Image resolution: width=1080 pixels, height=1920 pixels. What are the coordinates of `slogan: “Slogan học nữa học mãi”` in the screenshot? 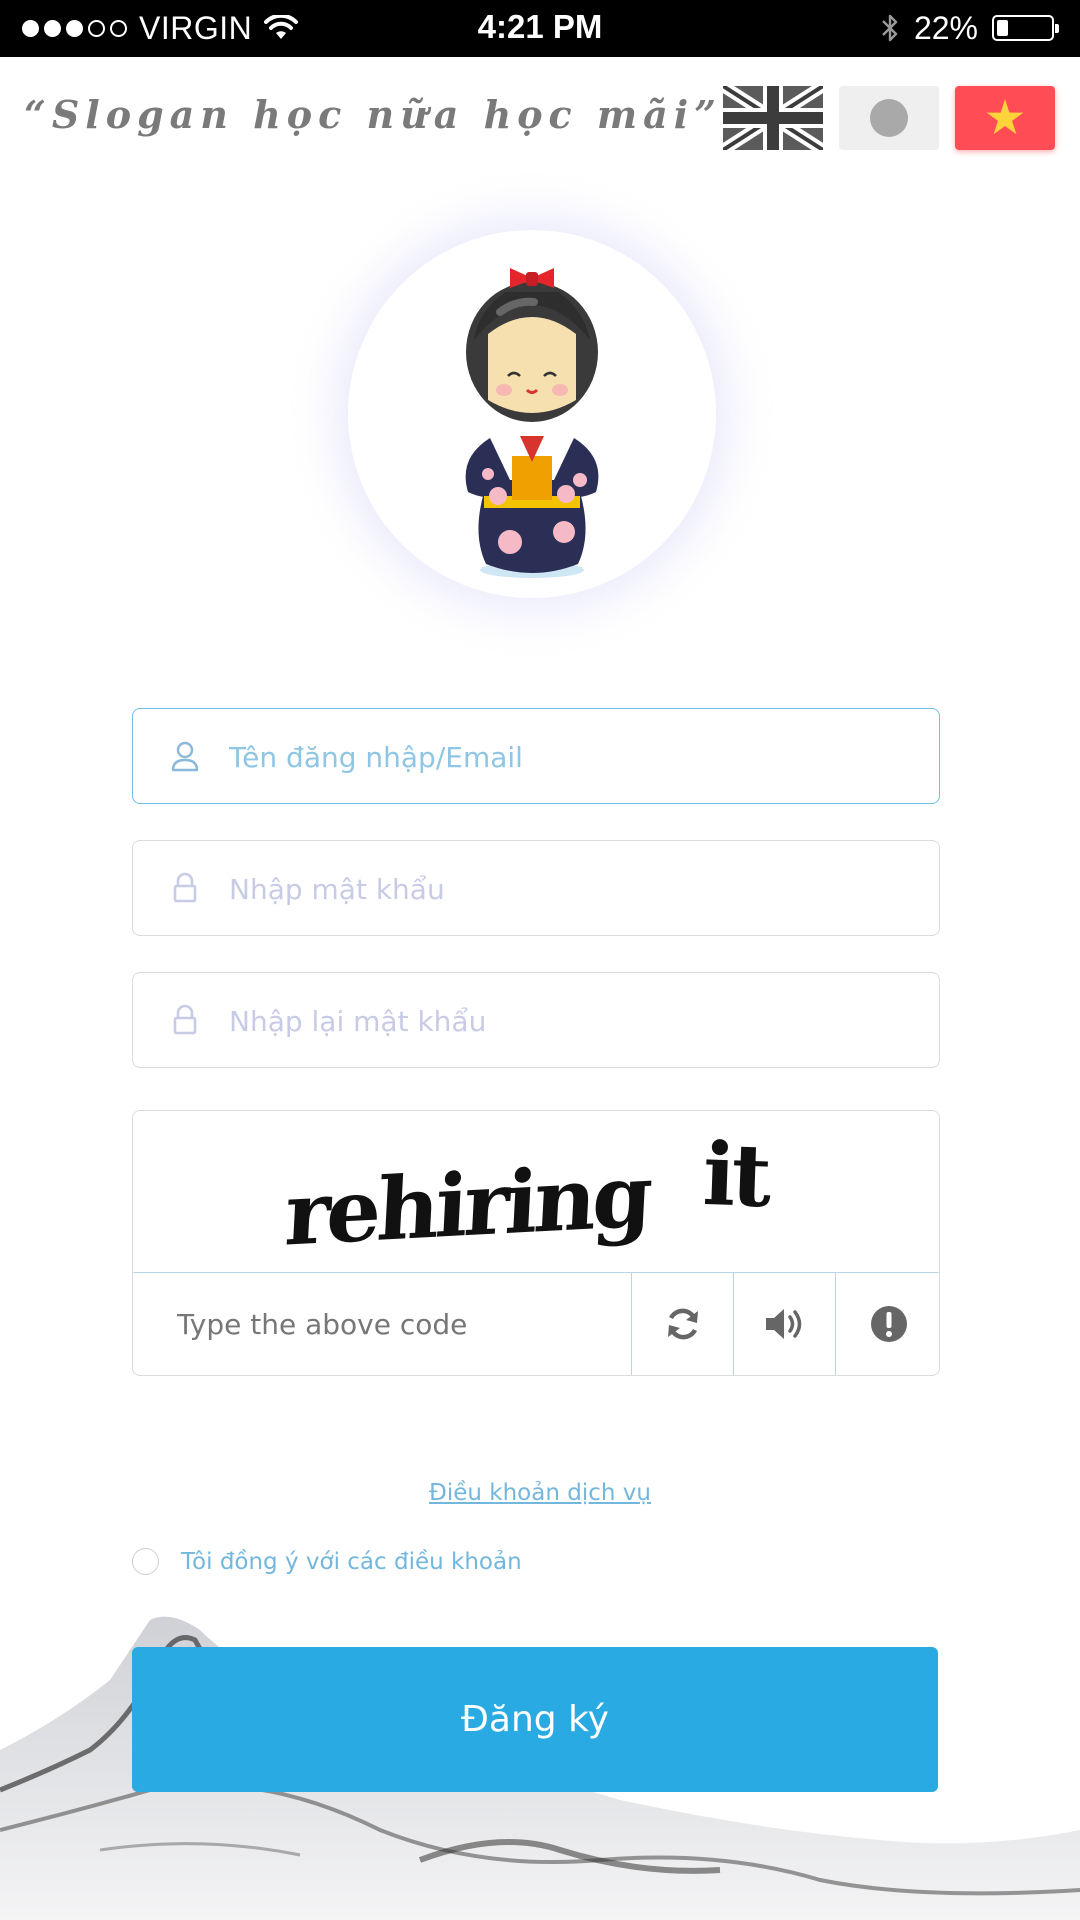 It's located at (373, 114).